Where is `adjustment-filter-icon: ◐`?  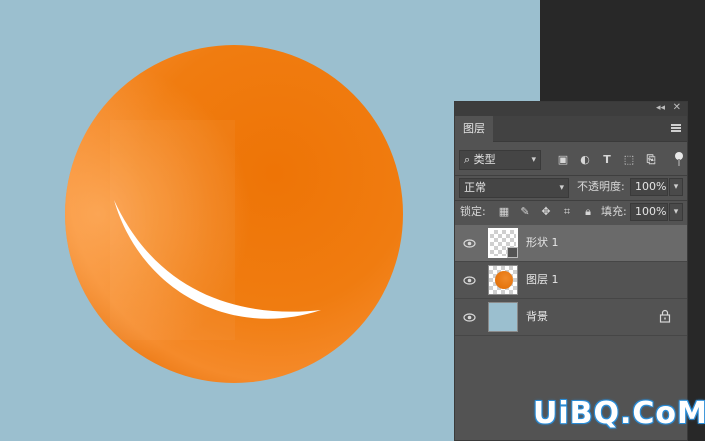
adjustment-filter-icon: ◐ is located at coordinates (585, 160).